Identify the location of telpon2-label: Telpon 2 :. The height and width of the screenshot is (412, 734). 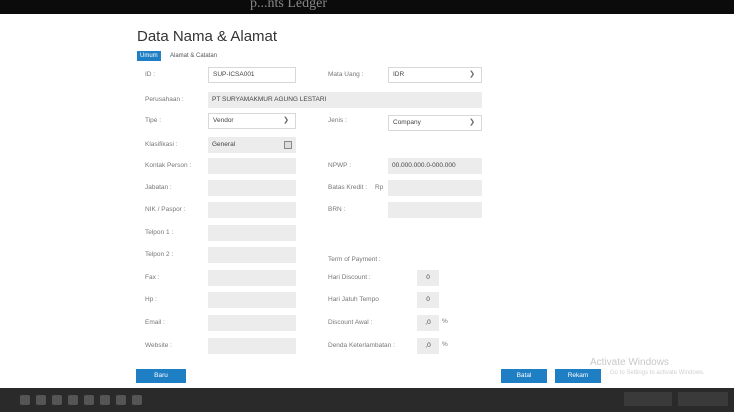
(159, 254).